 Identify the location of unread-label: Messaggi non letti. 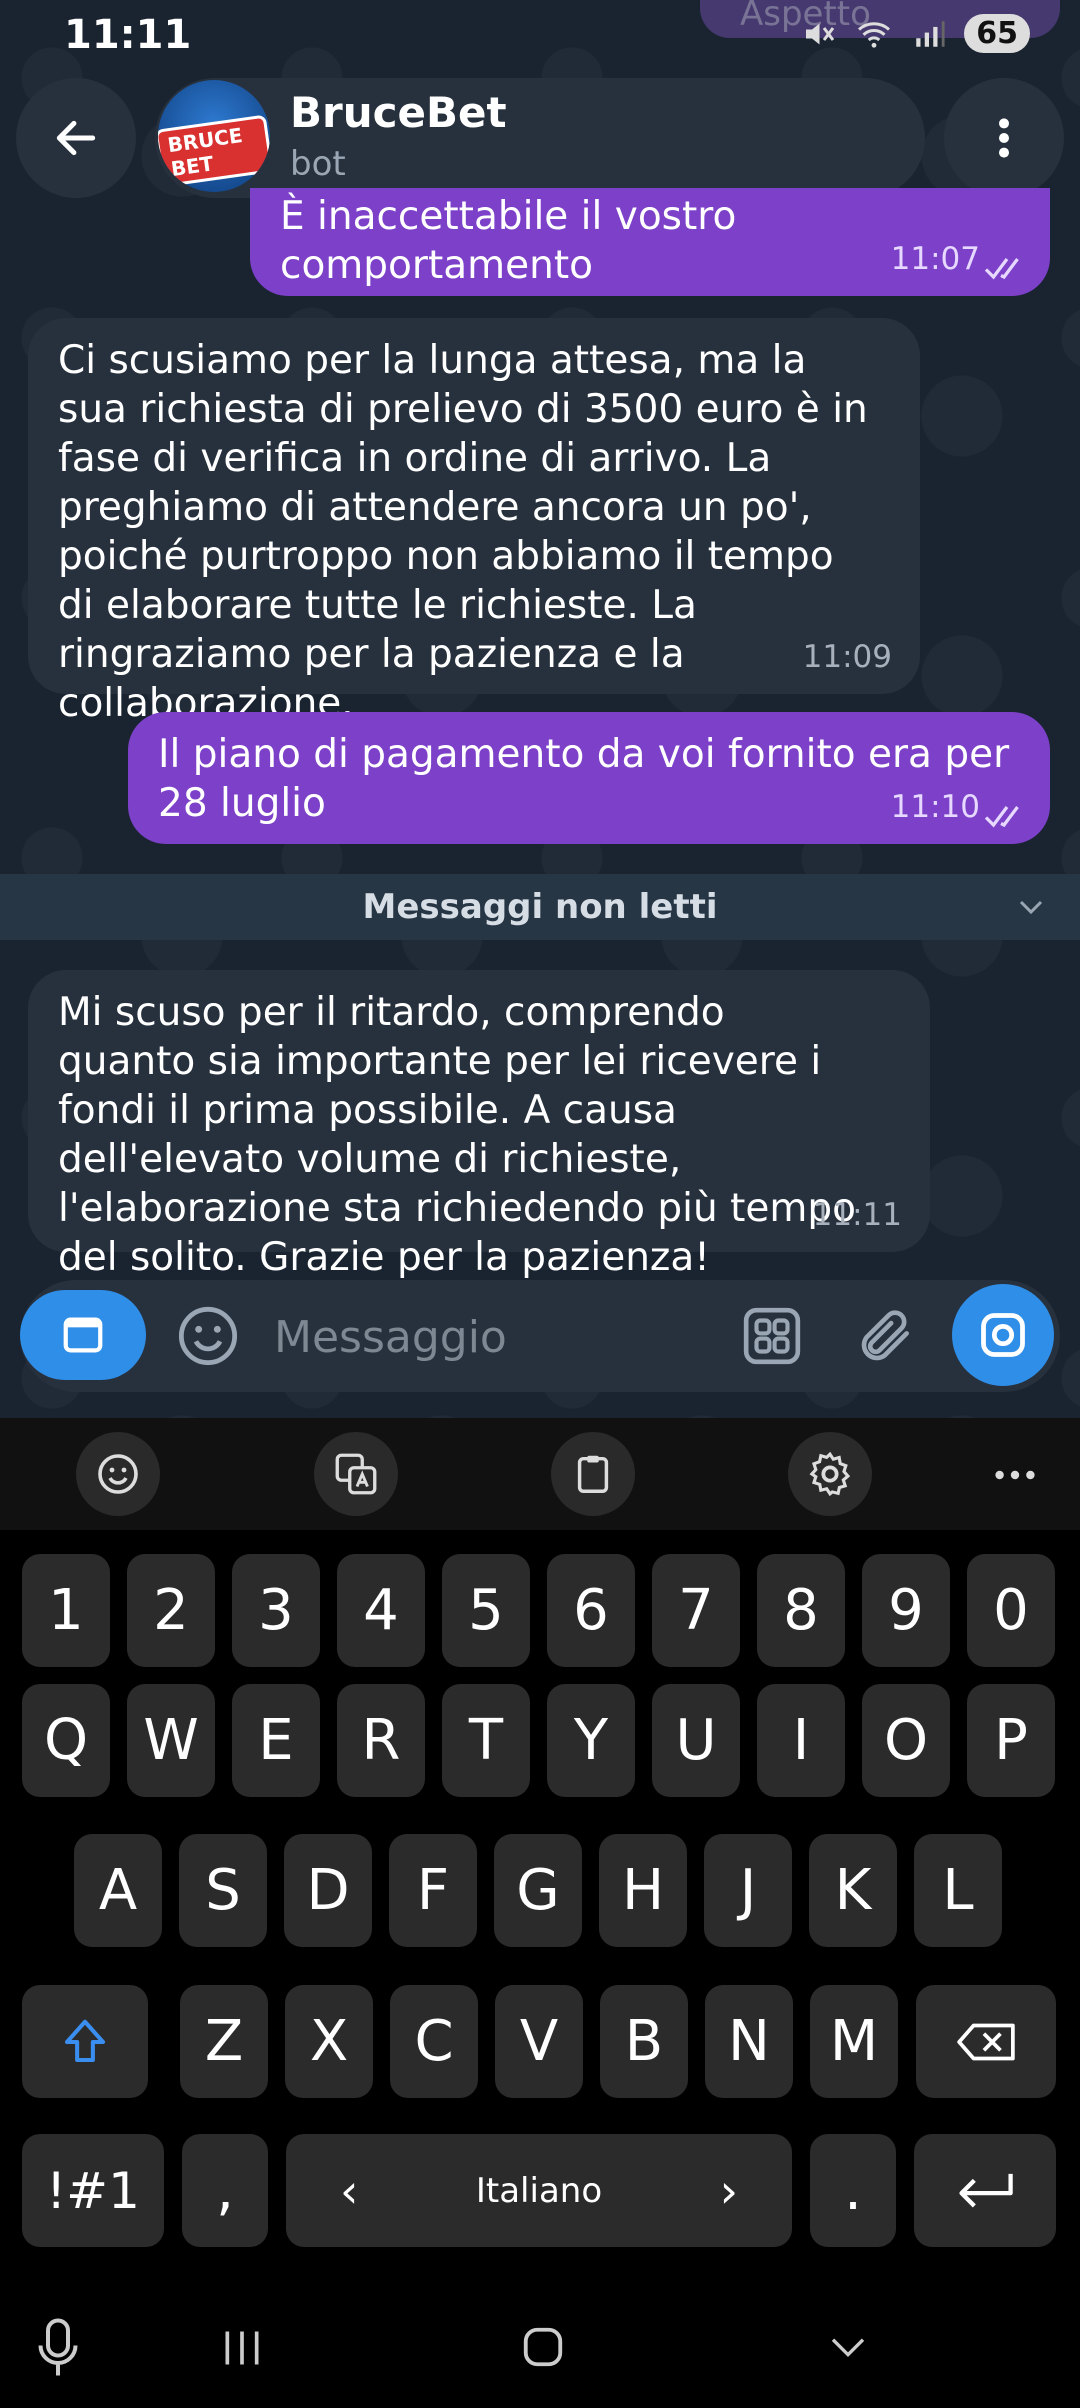
(540, 907).